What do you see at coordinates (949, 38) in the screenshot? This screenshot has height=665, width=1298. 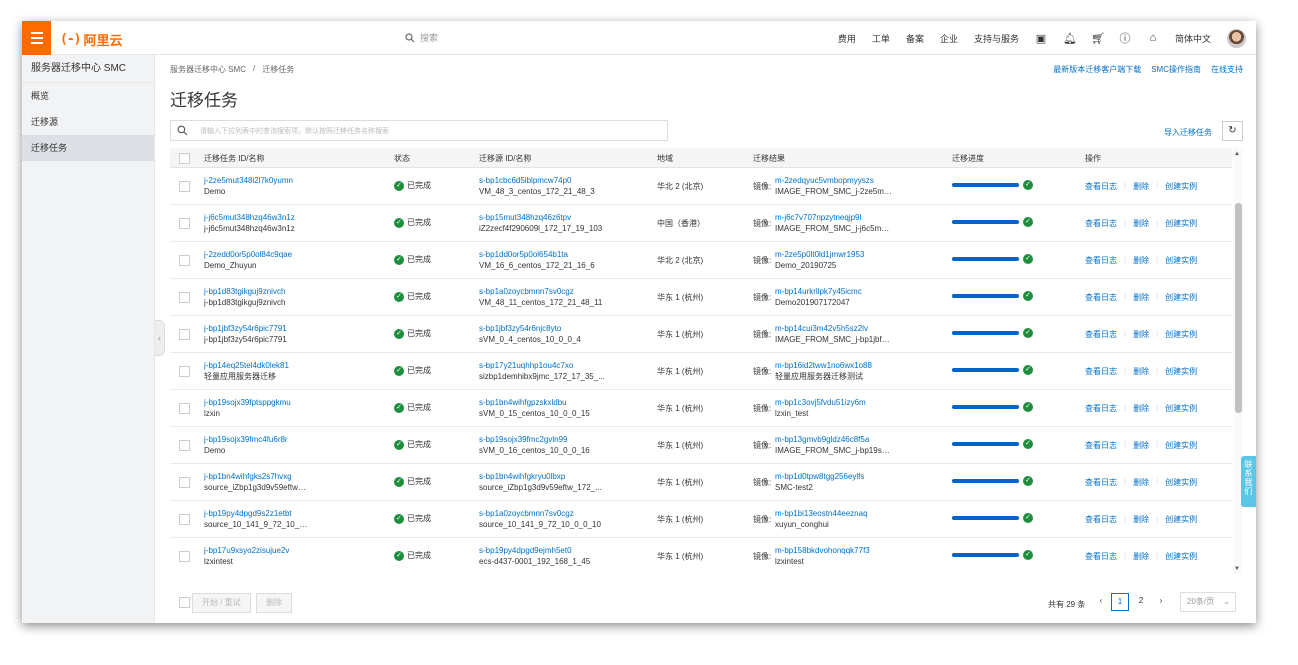 I see `nav-enterprise: 企业` at bounding box center [949, 38].